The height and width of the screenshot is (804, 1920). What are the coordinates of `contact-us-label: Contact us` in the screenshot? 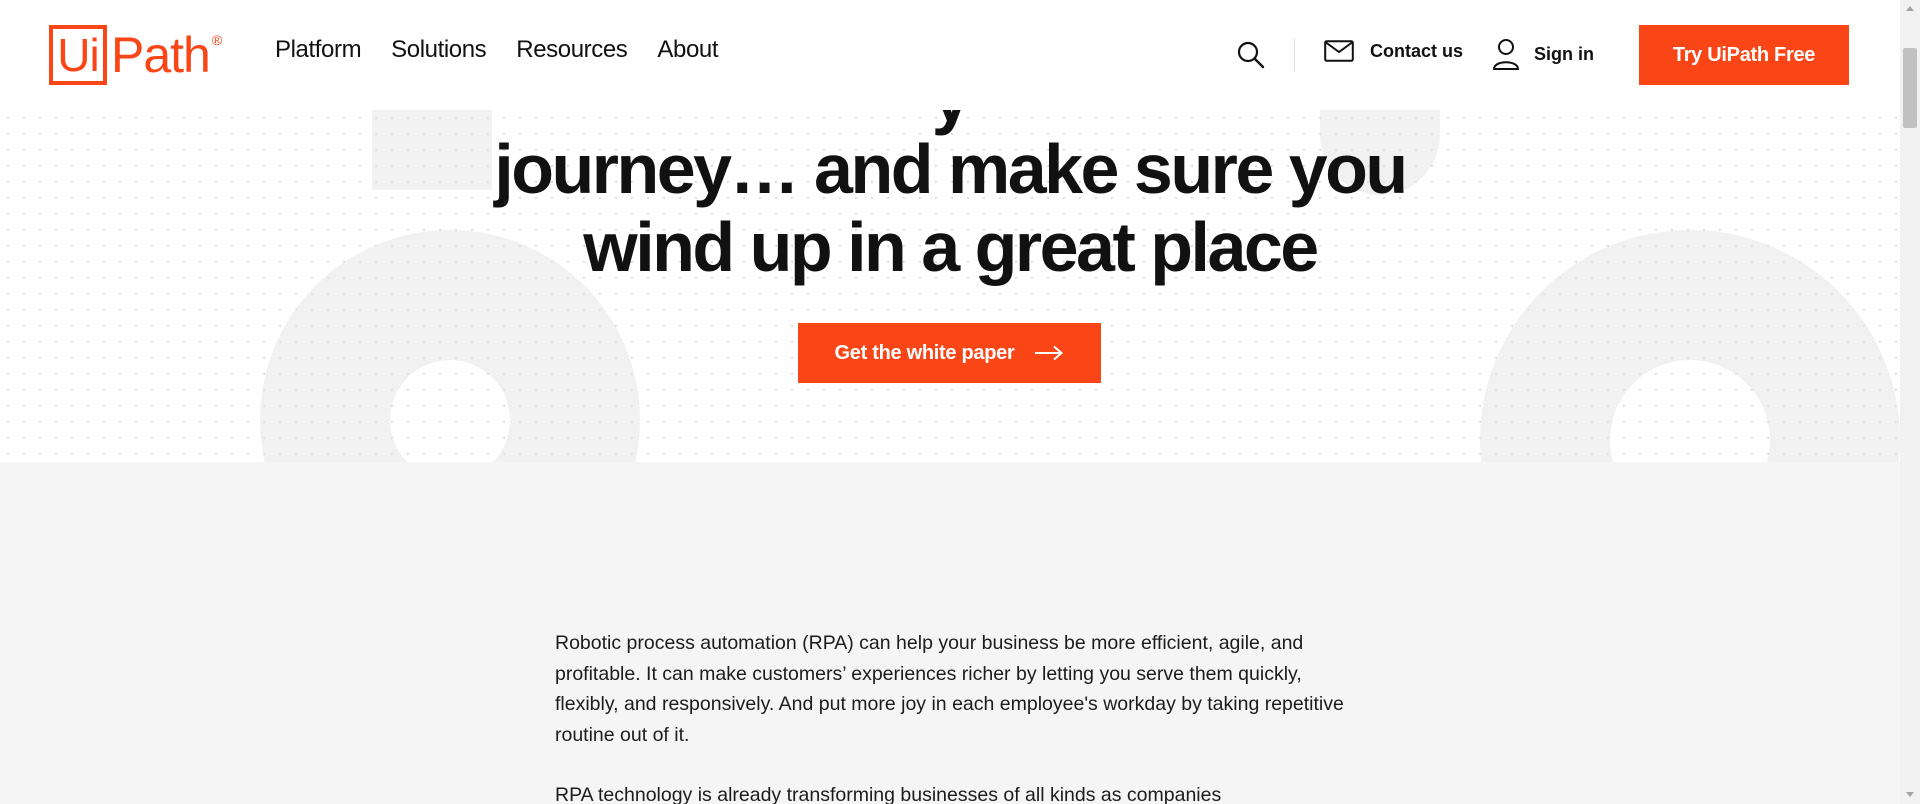 It's located at (1417, 50).